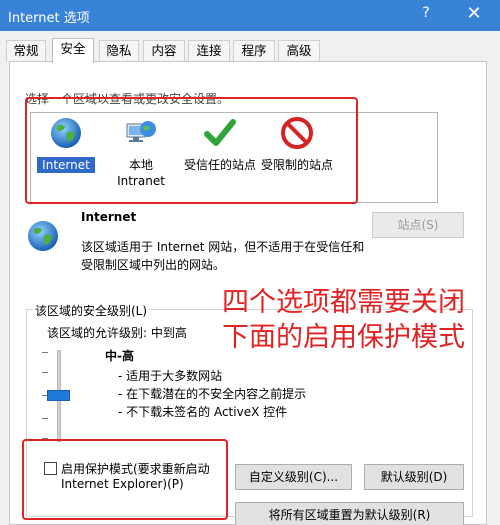 This screenshot has width=500, height=525. Describe the element at coordinates (209, 51) in the screenshot. I see `tab-connections: 连接` at that location.